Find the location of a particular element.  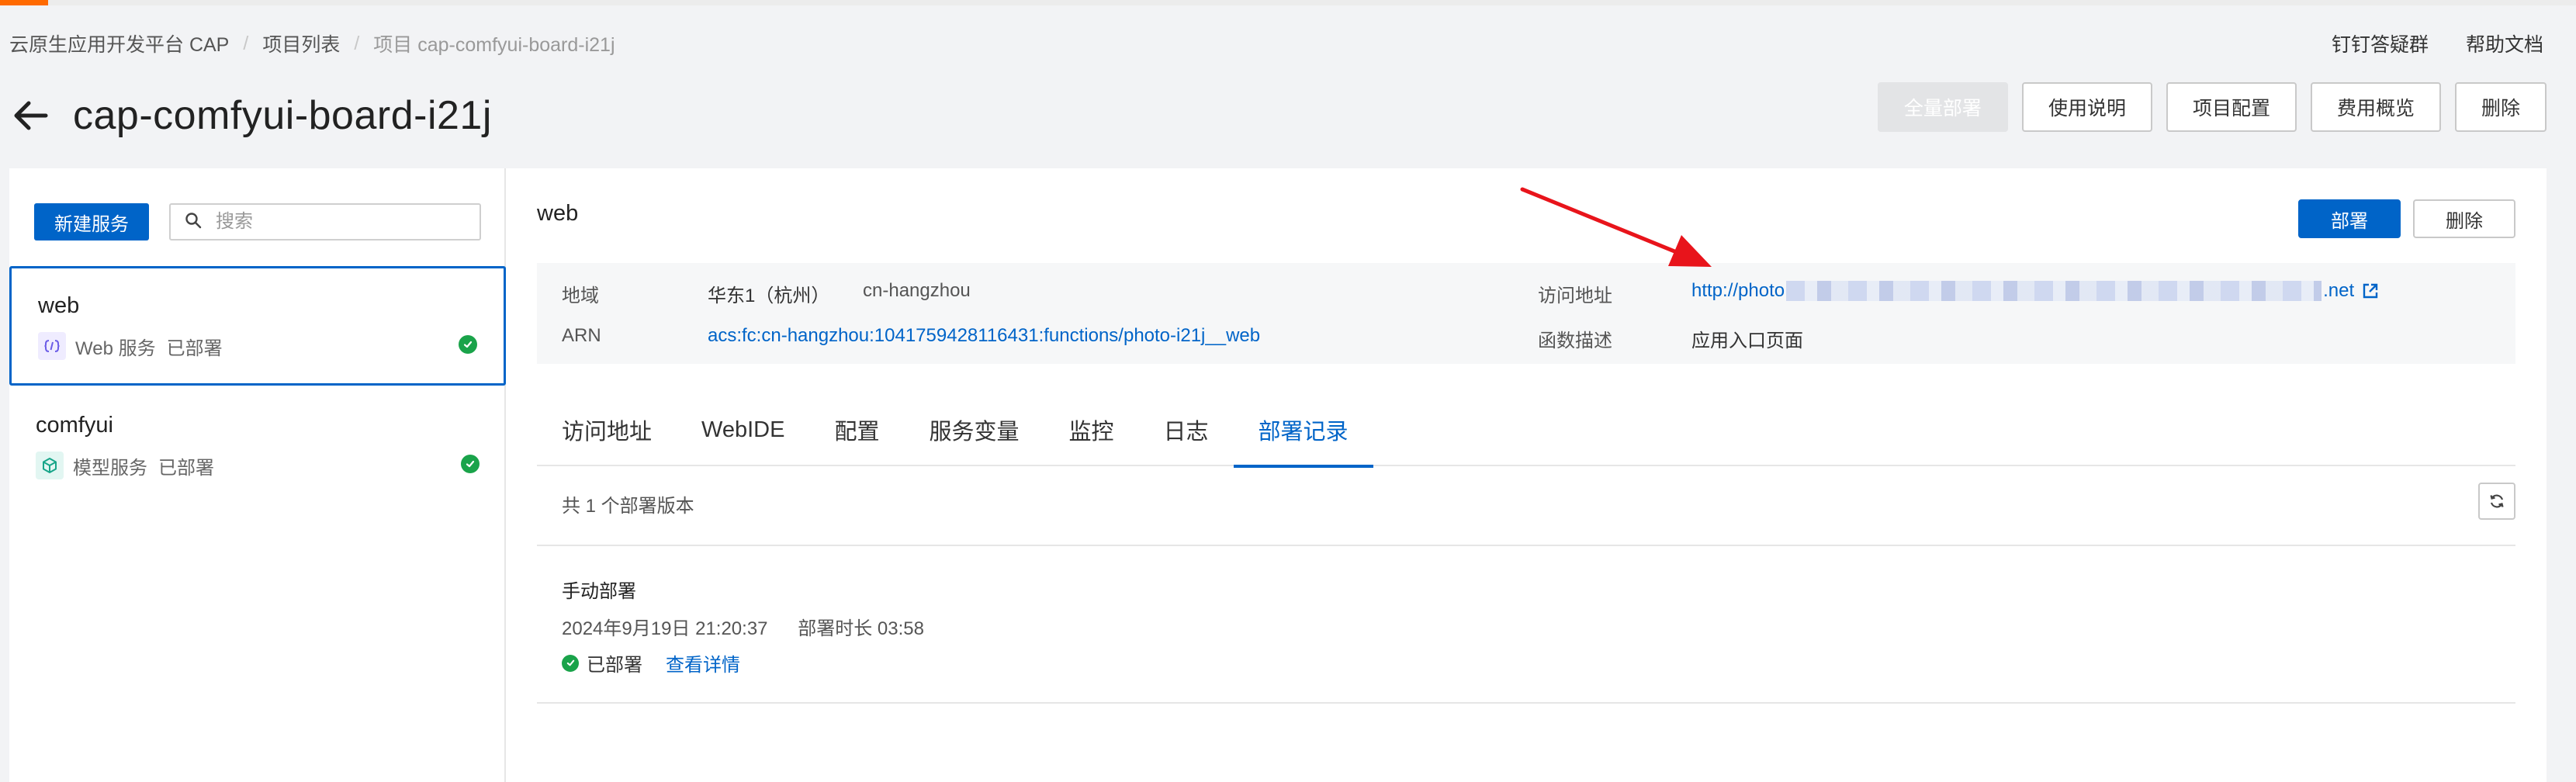

url-label: 访问地址 is located at coordinates (1575, 295).